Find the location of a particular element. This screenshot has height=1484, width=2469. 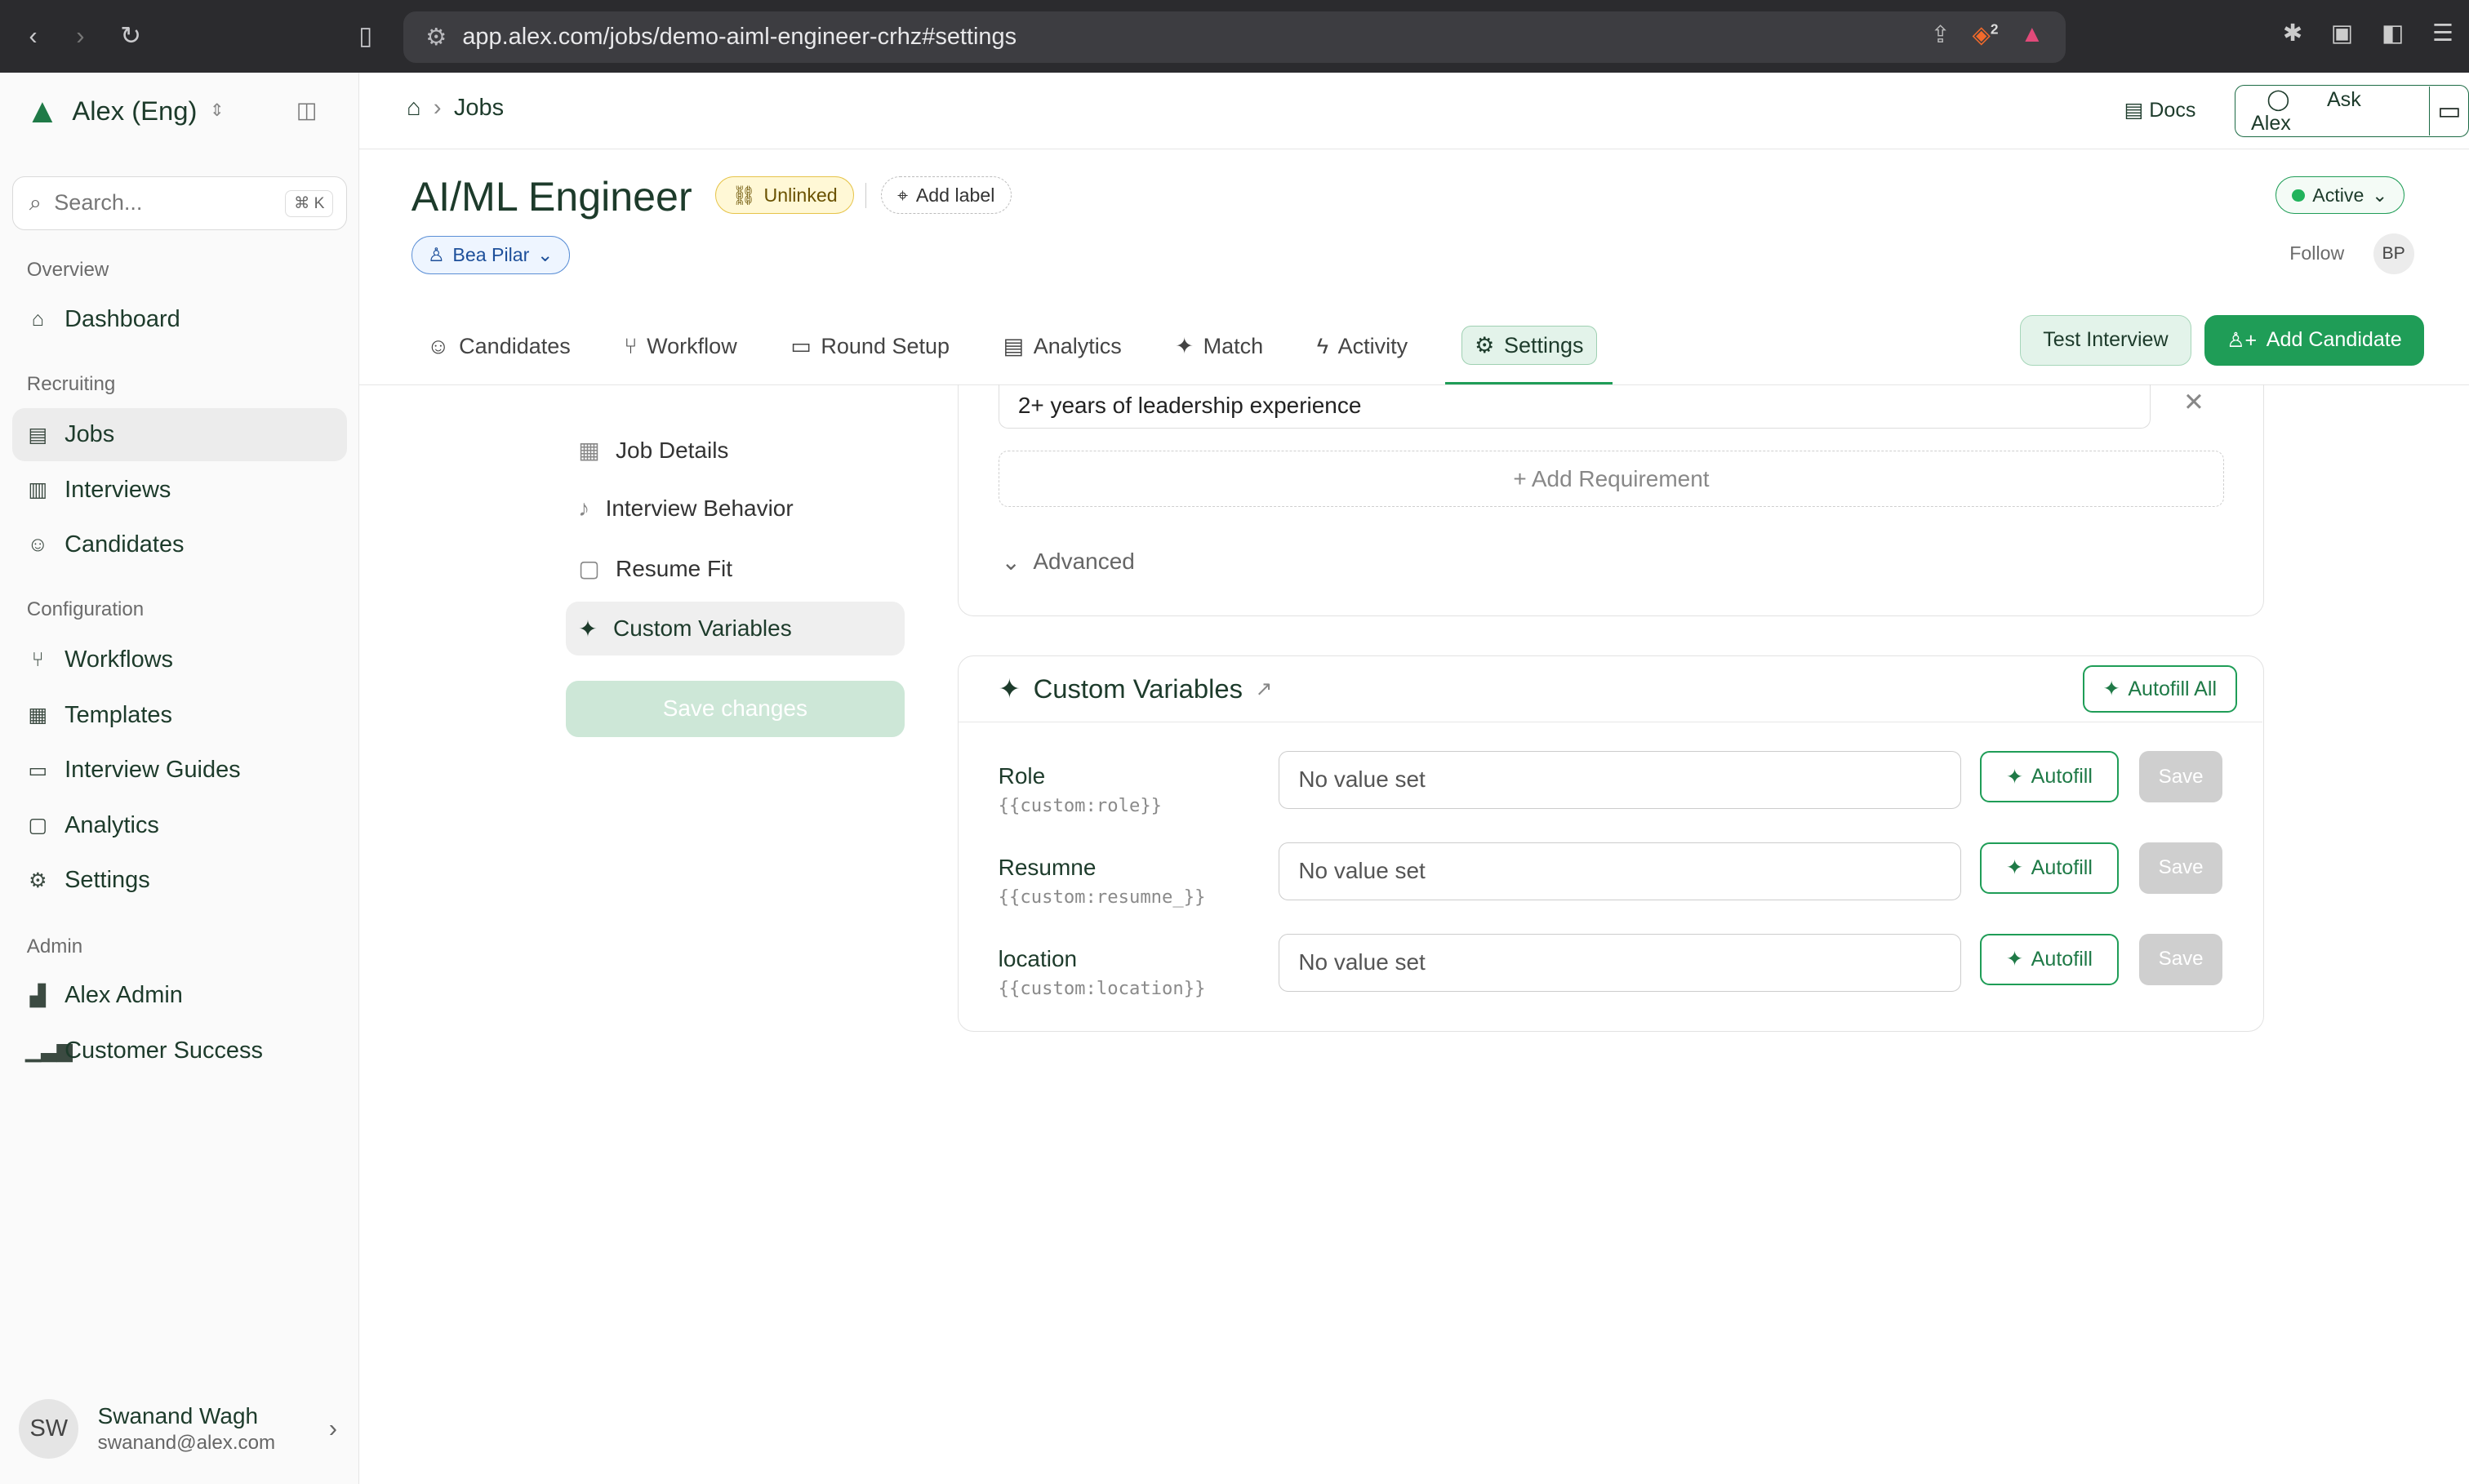

section-configuration: Configuration is located at coordinates (85, 609).